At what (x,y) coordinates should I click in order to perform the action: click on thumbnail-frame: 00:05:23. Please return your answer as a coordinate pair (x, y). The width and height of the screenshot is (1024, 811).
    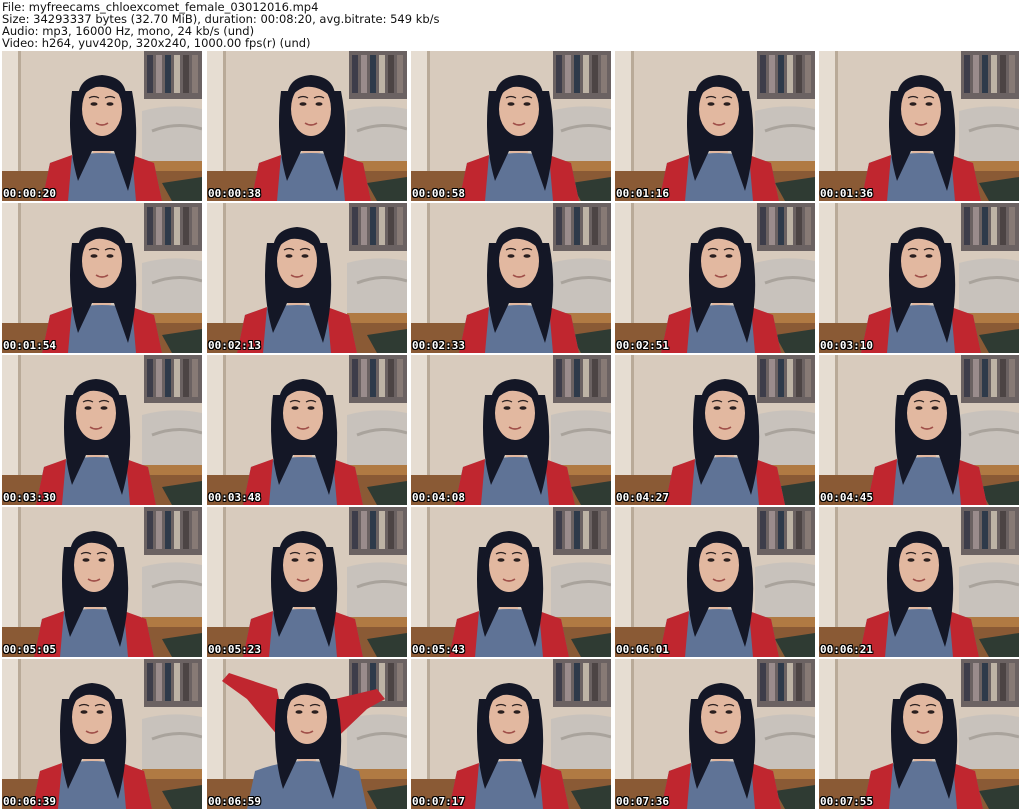
    Looking at the image, I should click on (307, 582).